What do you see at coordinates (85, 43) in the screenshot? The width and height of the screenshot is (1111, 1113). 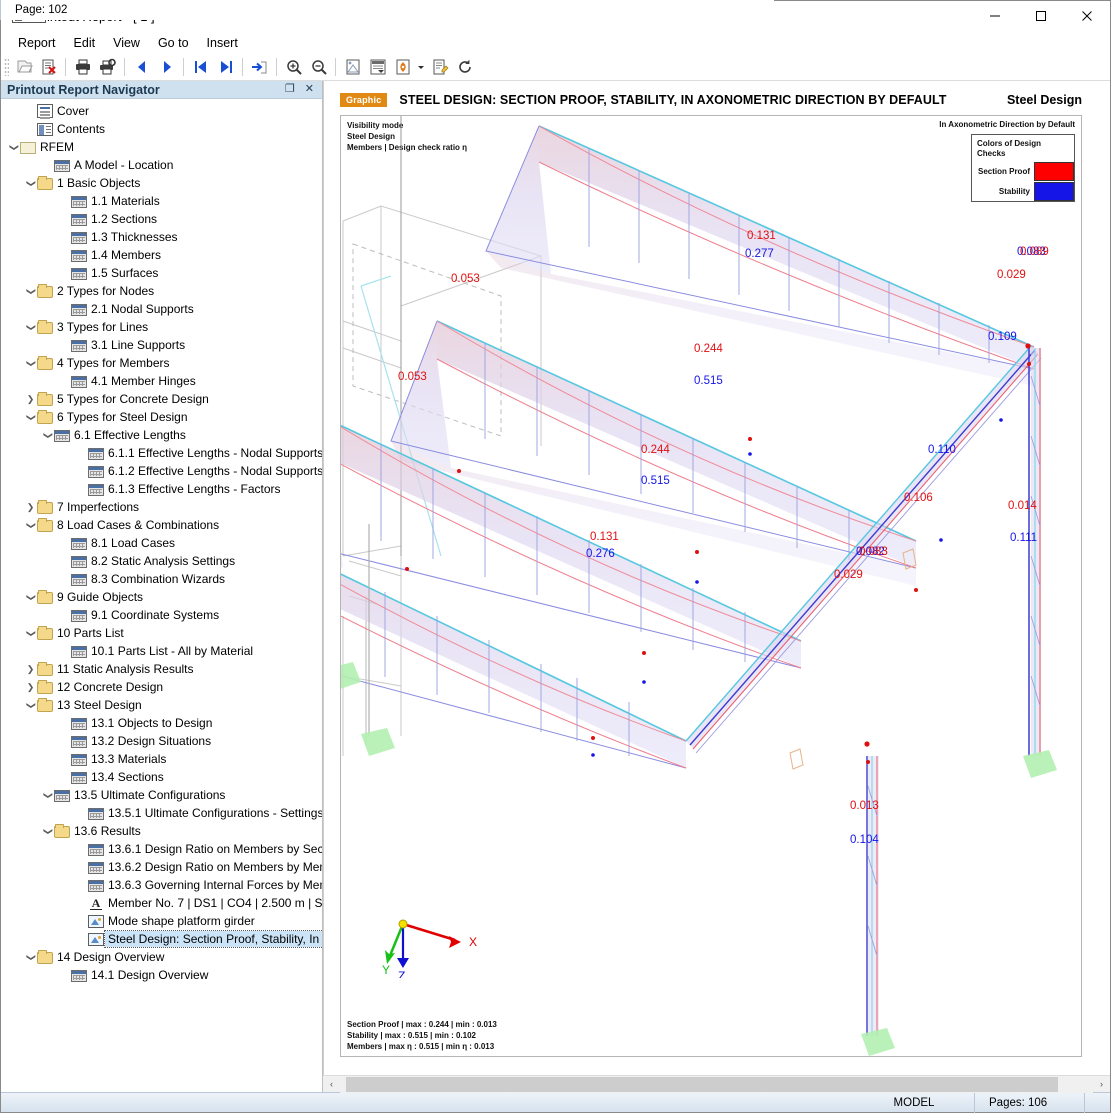 I see `menu-edit: Edit` at bounding box center [85, 43].